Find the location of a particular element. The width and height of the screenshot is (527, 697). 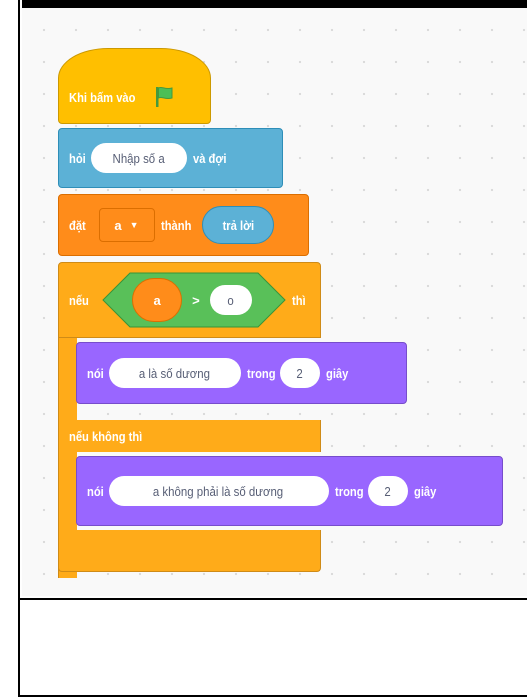

greater-than-symbol: > is located at coordinates (196, 300).